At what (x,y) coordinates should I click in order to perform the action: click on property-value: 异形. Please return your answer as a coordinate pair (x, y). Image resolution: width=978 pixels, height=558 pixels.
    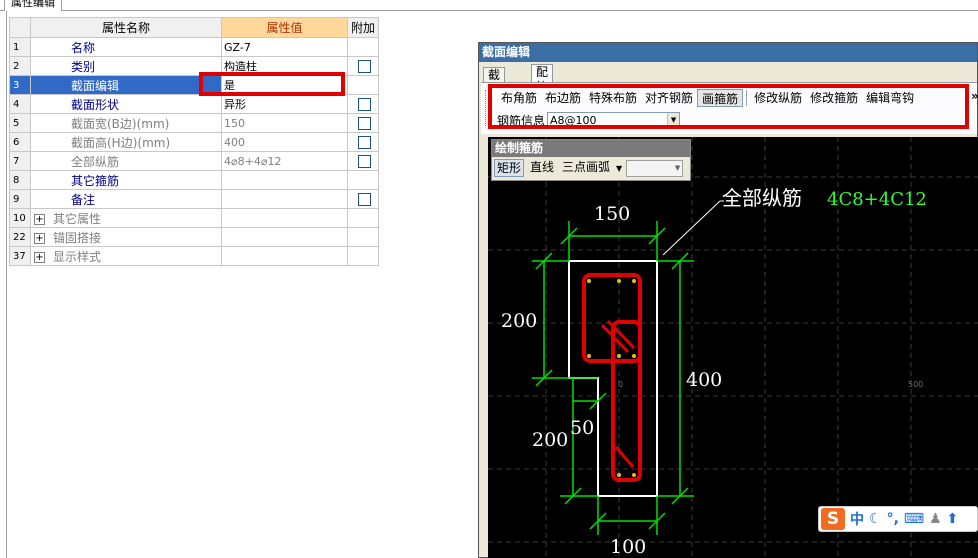
    Looking at the image, I should click on (284, 104).